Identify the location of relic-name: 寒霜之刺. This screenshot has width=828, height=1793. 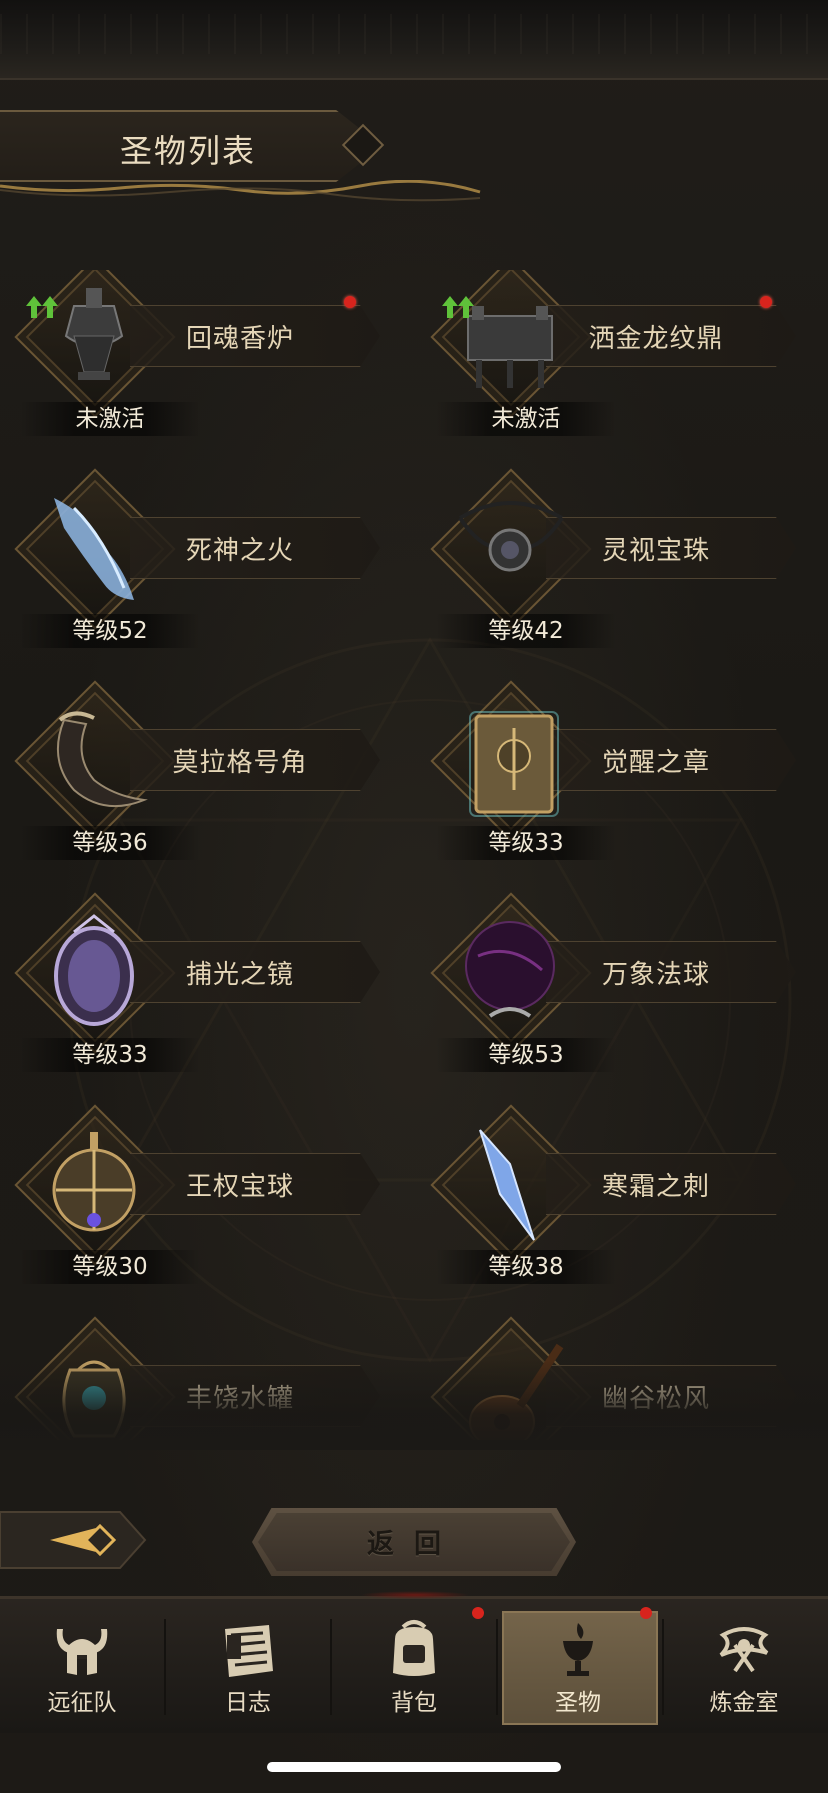
(655, 1187).